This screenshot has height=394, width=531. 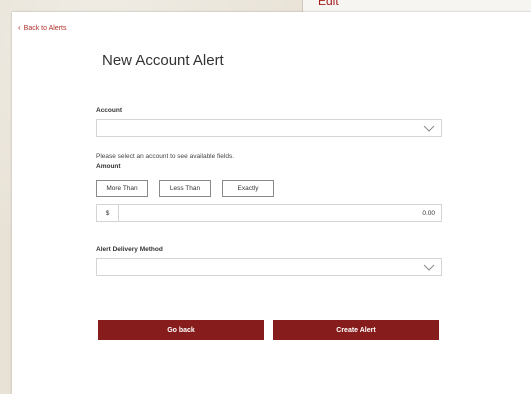 I want to click on exactly-option: Exactly, so click(x=248, y=188).